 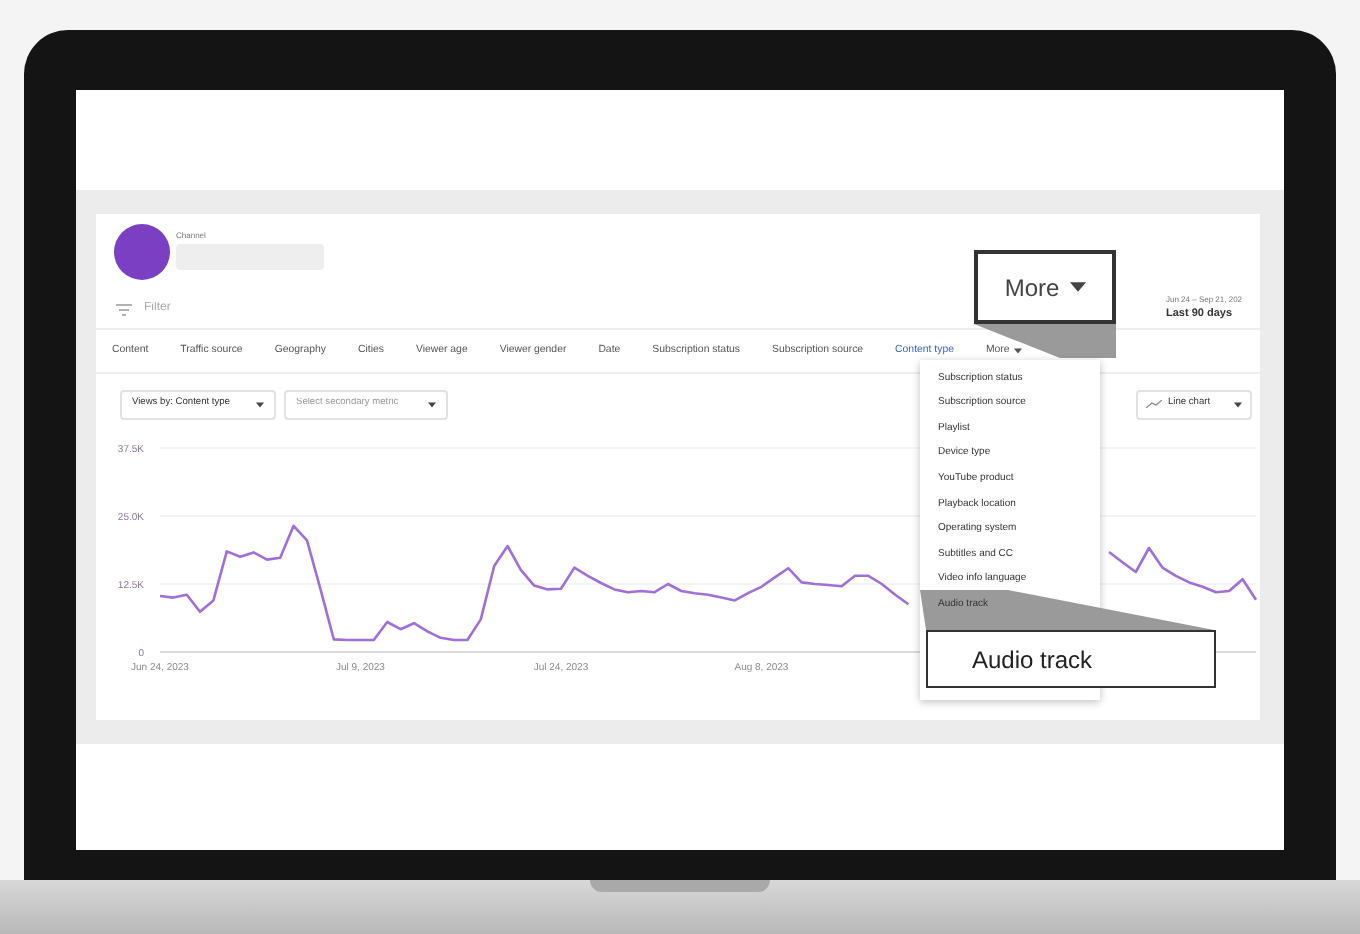 What do you see at coordinates (1032, 660) in the screenshot?
I see `callout-text: Audio track` at bounding box center [1032, 660].